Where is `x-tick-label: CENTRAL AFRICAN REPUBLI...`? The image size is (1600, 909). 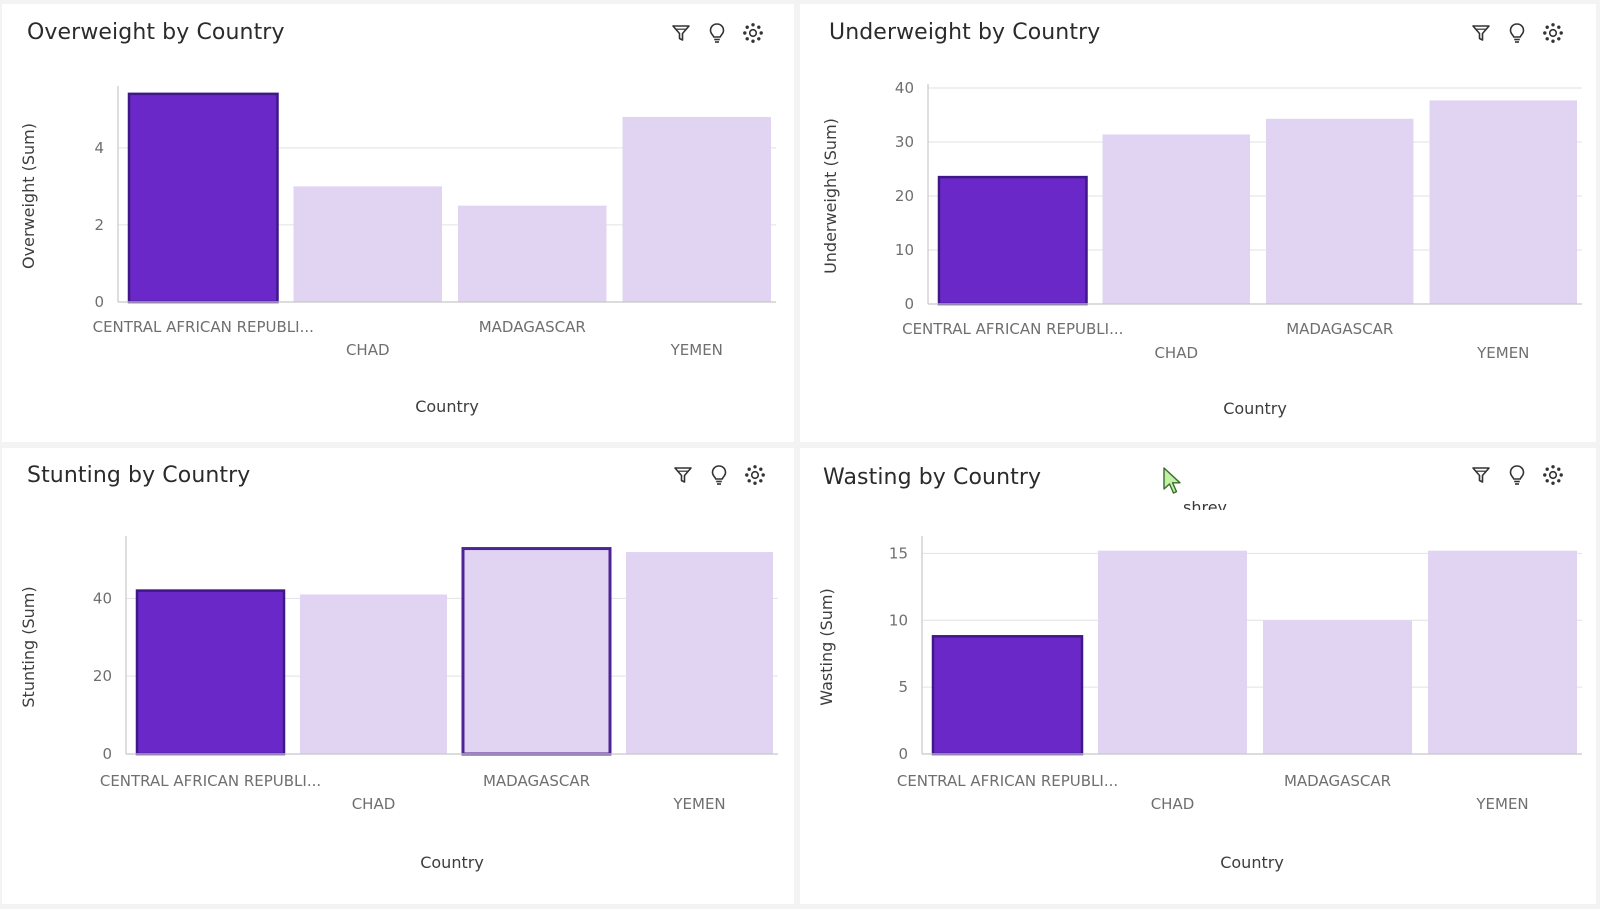 x-tick-label: CENTRAL AFRICAN REPUBLI... is located at coordinates (1007, 781).